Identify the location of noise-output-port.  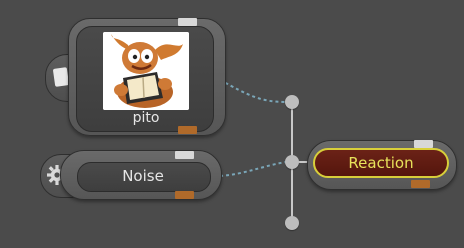
(184, 195).